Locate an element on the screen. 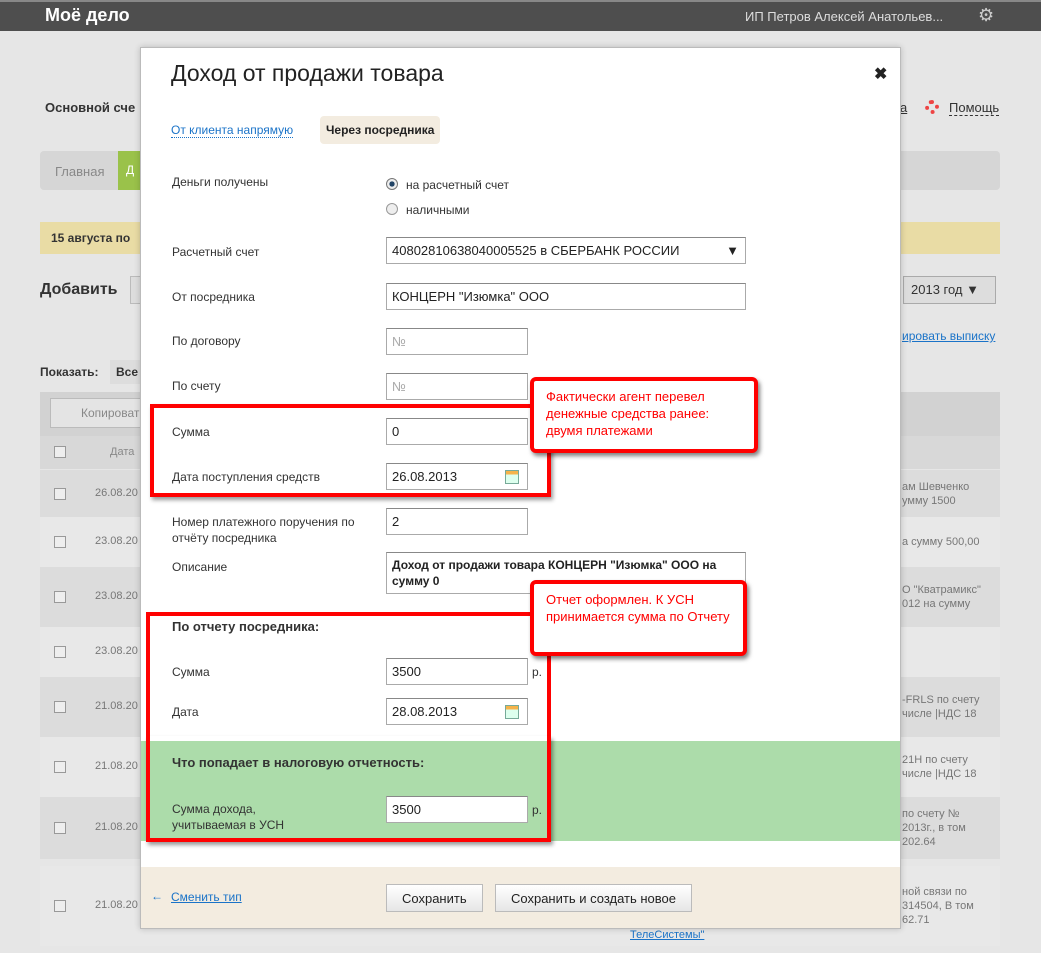  radio-cash-label: наличными is located at coordinates (438, 210).